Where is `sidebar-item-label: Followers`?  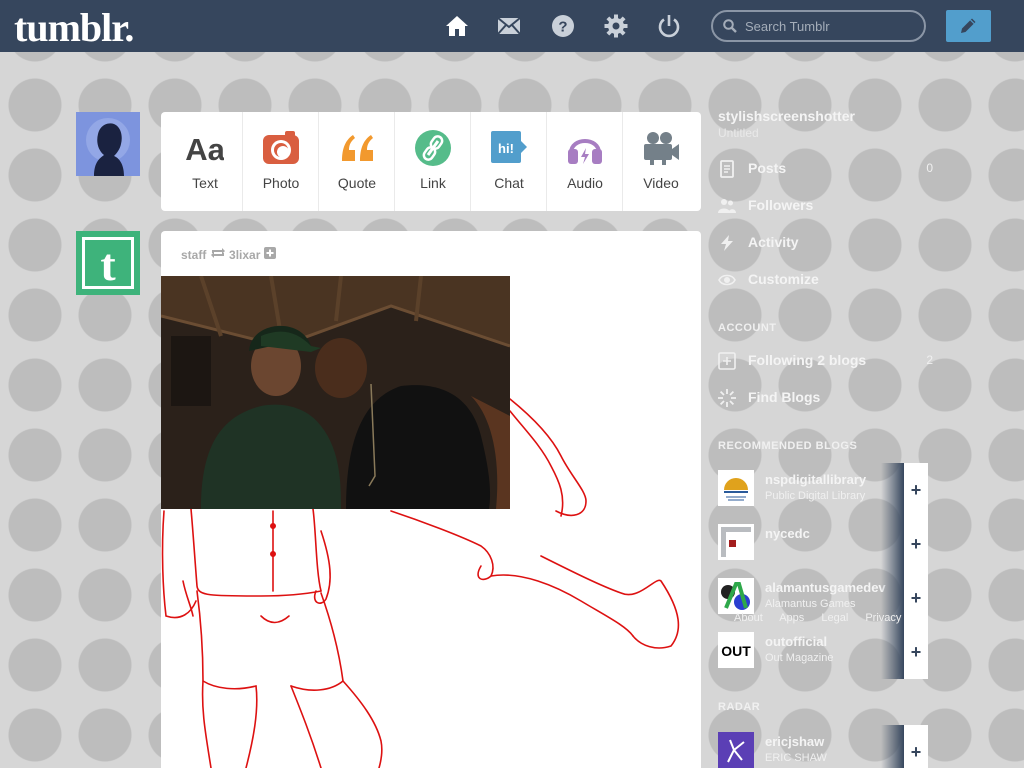 sidebar-item-label: Followers is located at coordinates (781, 205).